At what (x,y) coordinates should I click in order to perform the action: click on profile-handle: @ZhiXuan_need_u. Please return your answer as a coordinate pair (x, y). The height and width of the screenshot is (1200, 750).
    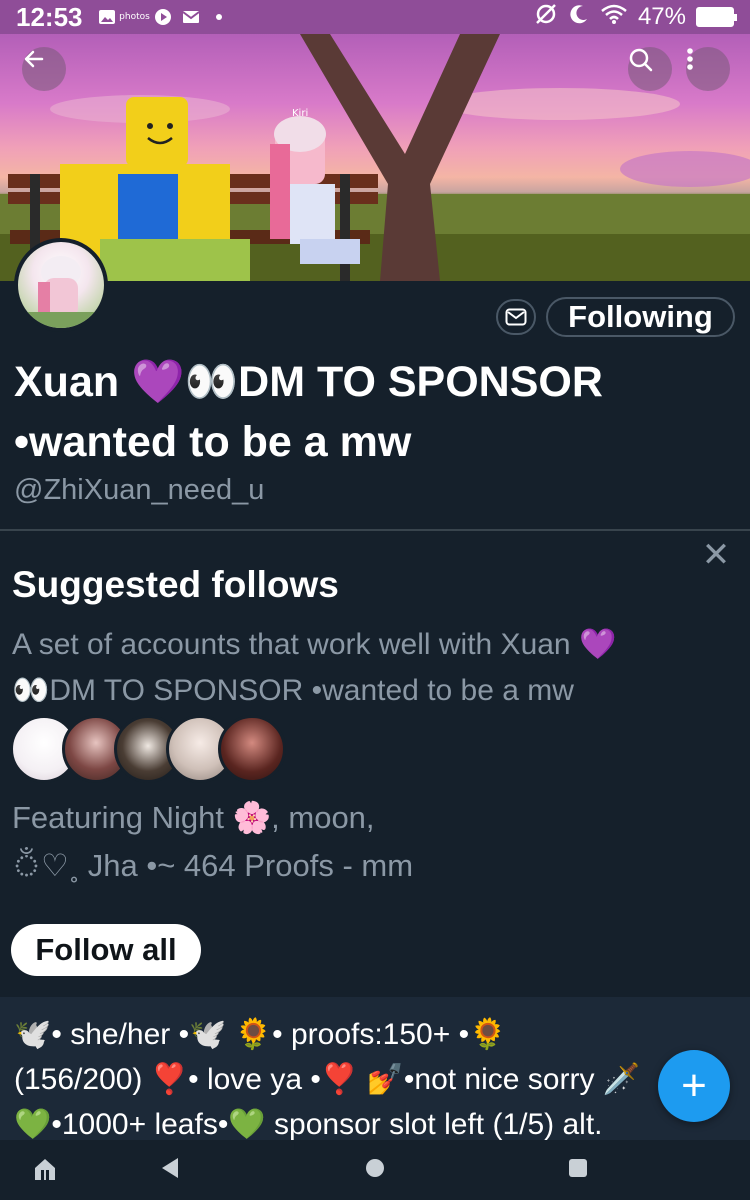
    Looking at the image, I should click on (139, 490).